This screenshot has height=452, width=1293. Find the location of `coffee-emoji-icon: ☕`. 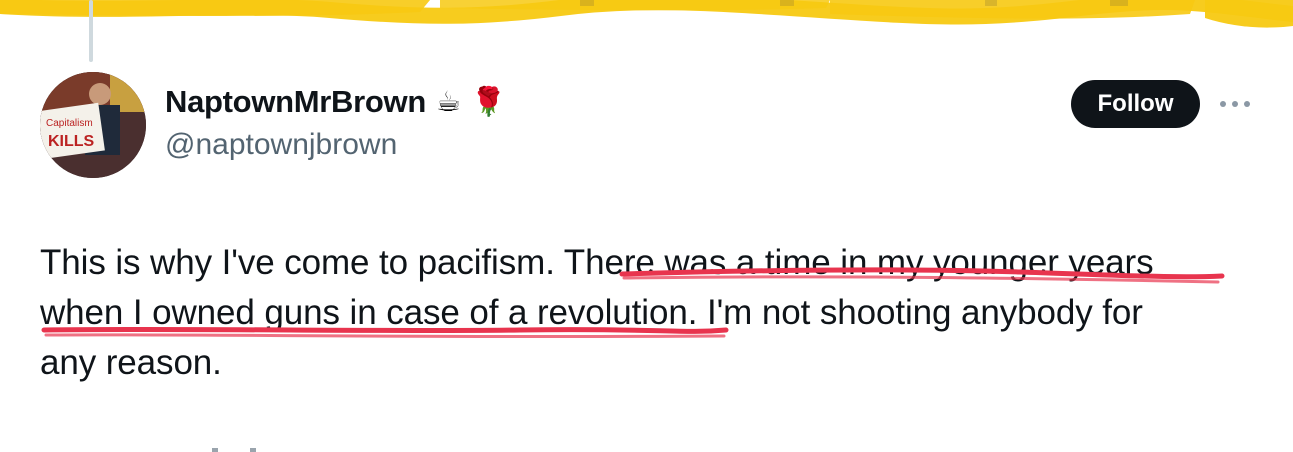

coffee-emoji-icon: ☕ is located at coordinates (449, 101).